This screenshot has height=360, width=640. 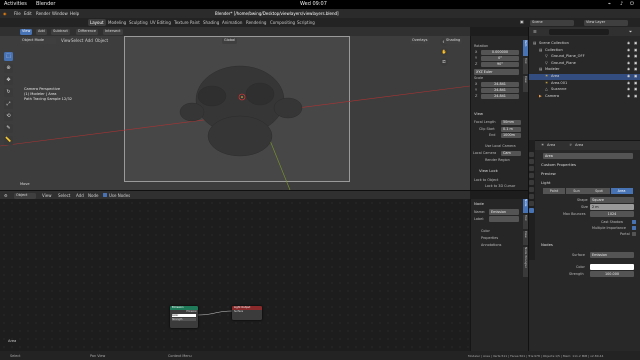 I want to click on multiple-importance-checkbox, so click(x=634, y=228).